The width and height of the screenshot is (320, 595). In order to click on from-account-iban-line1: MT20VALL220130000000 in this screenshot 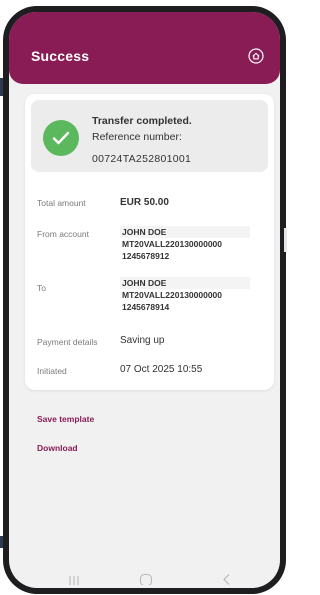, I will do `click(172, 244)`.